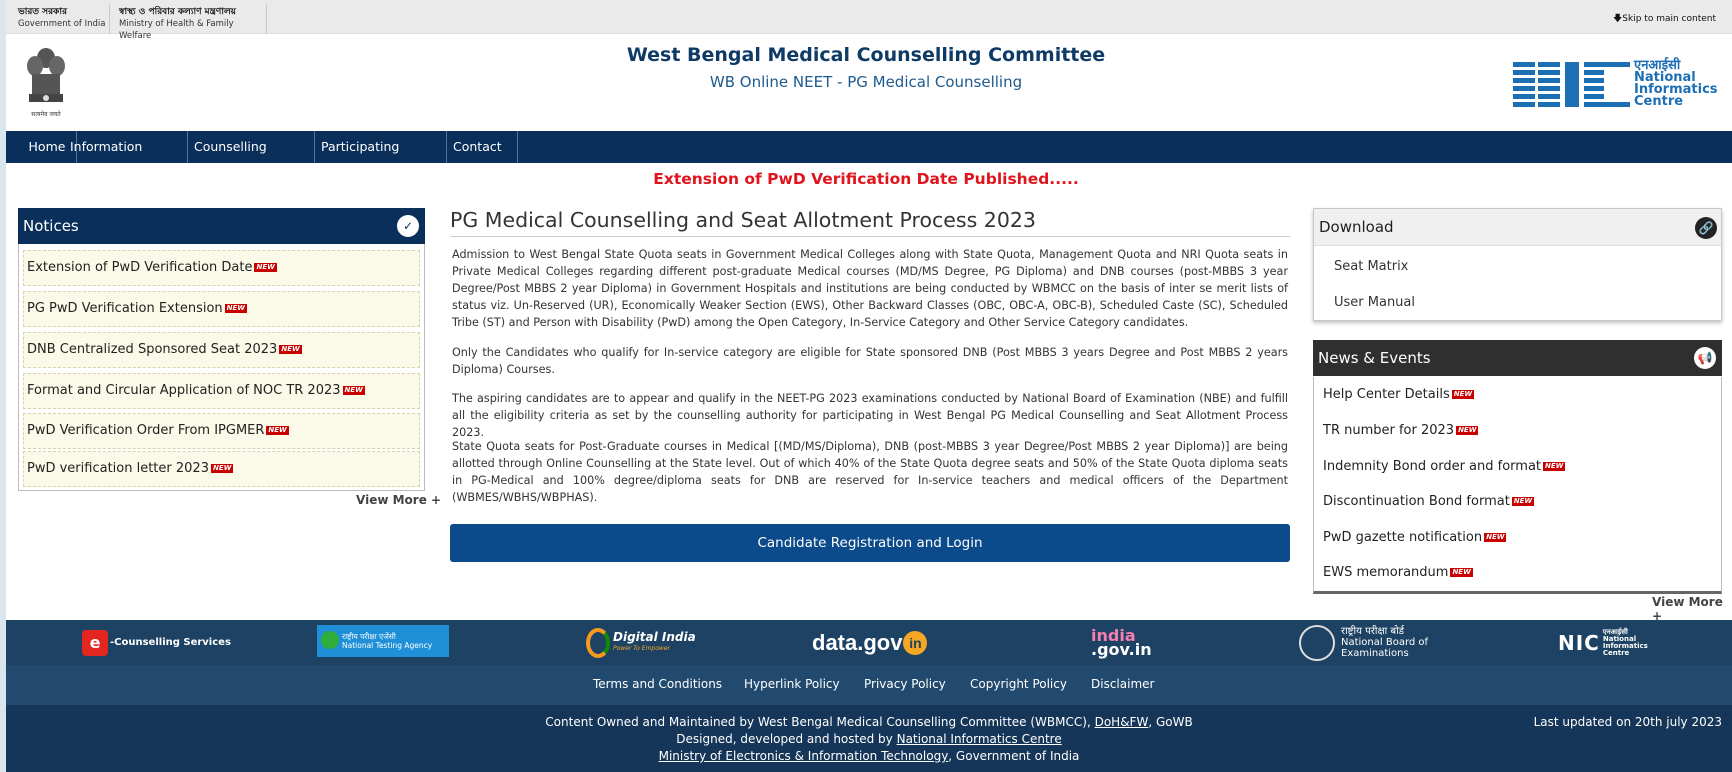 Image resolution: width=1732 pixels, height=772 pixels. Describe the element at coordinates (1014, 756) in the screenshot. I see `goi-text: , Government of India` at that location.